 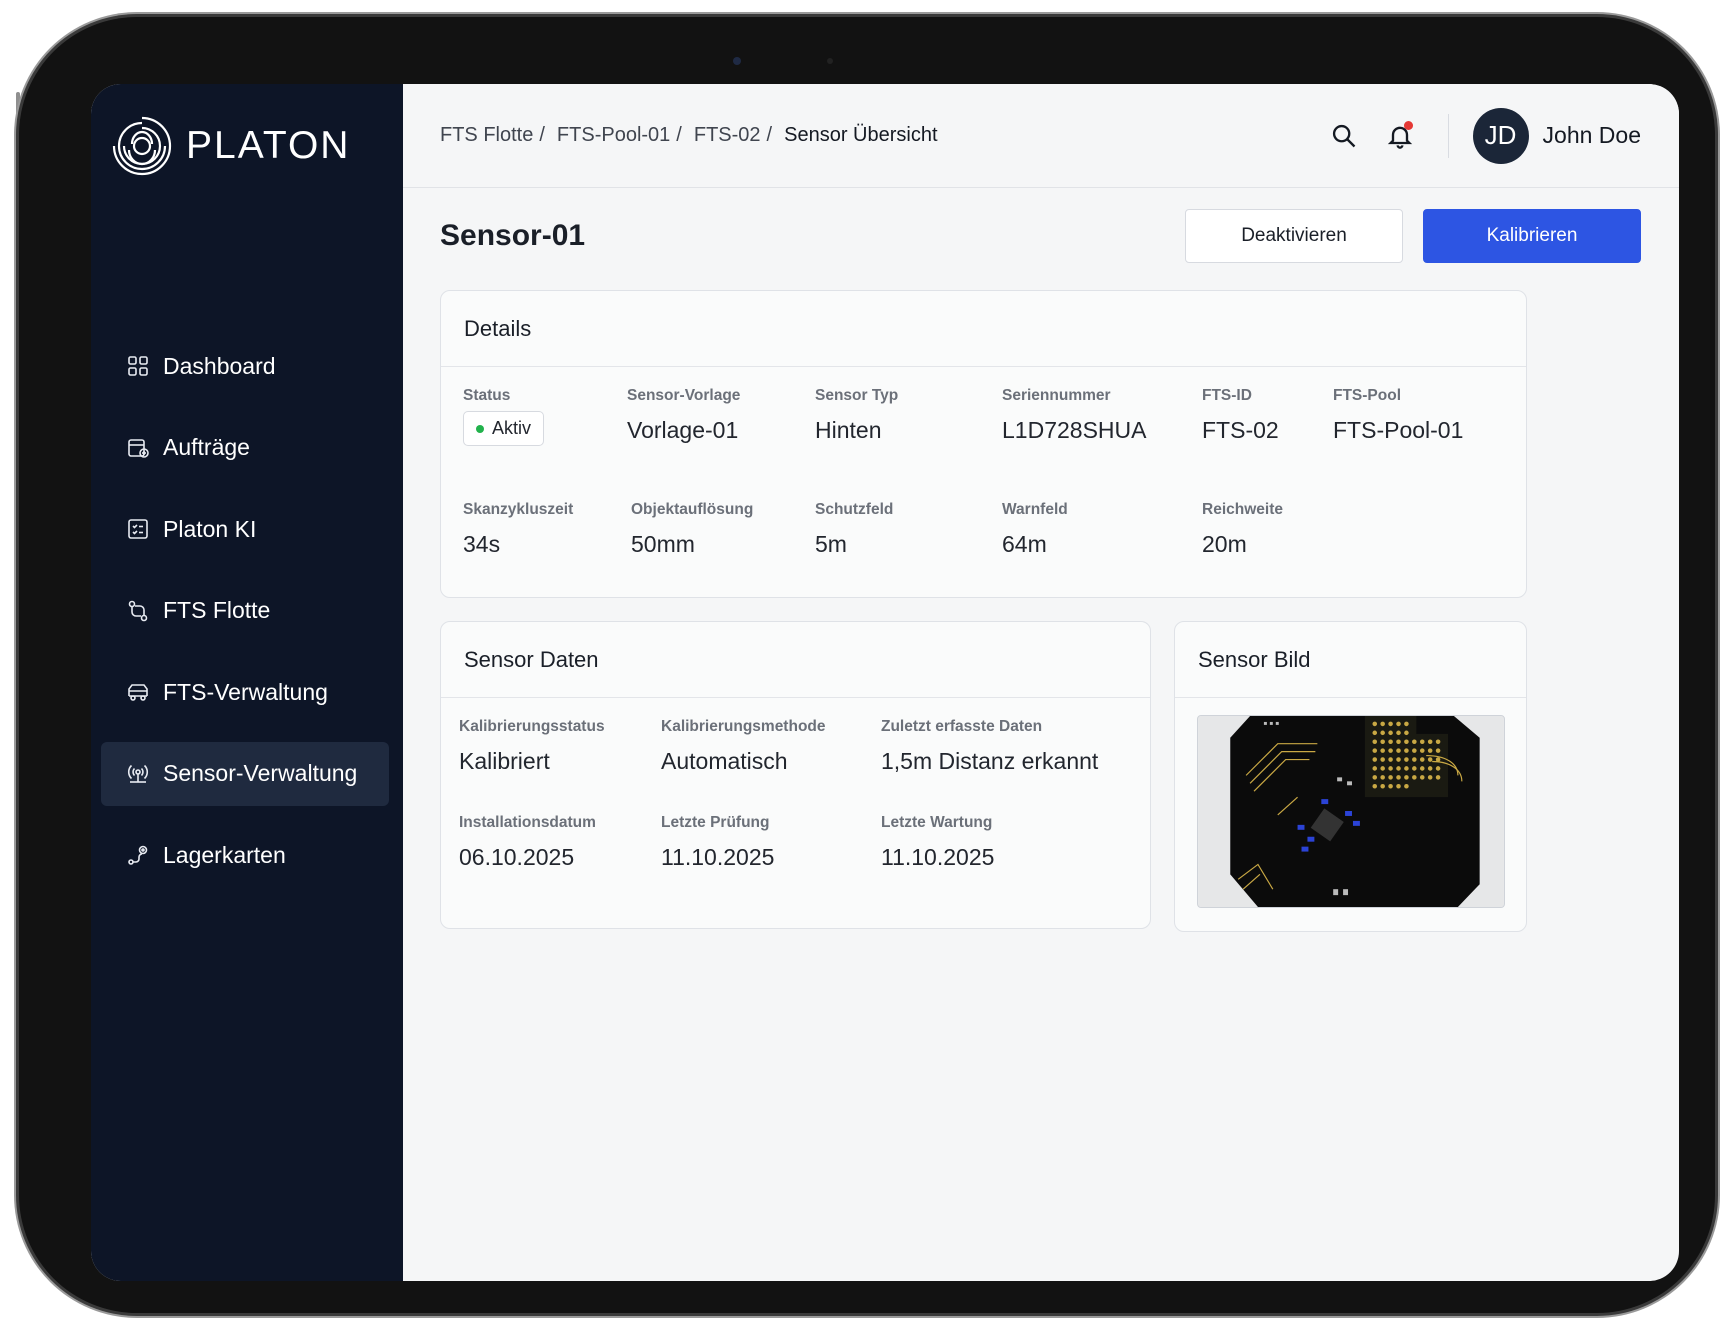 I want to click on sidebar-item-label: FTS Flotte, so click(x=217, y=610).